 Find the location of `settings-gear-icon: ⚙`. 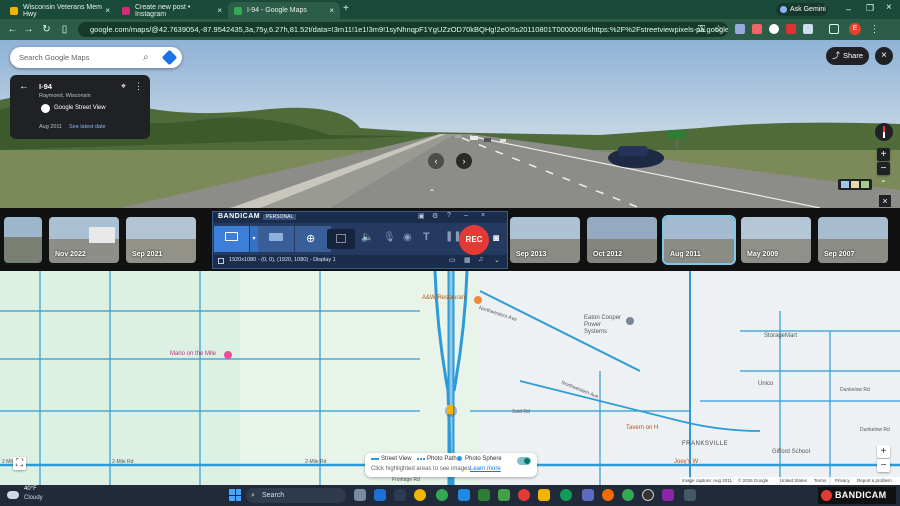

settings-gear-icon: ⚙ is located at coordinates (435, 216).